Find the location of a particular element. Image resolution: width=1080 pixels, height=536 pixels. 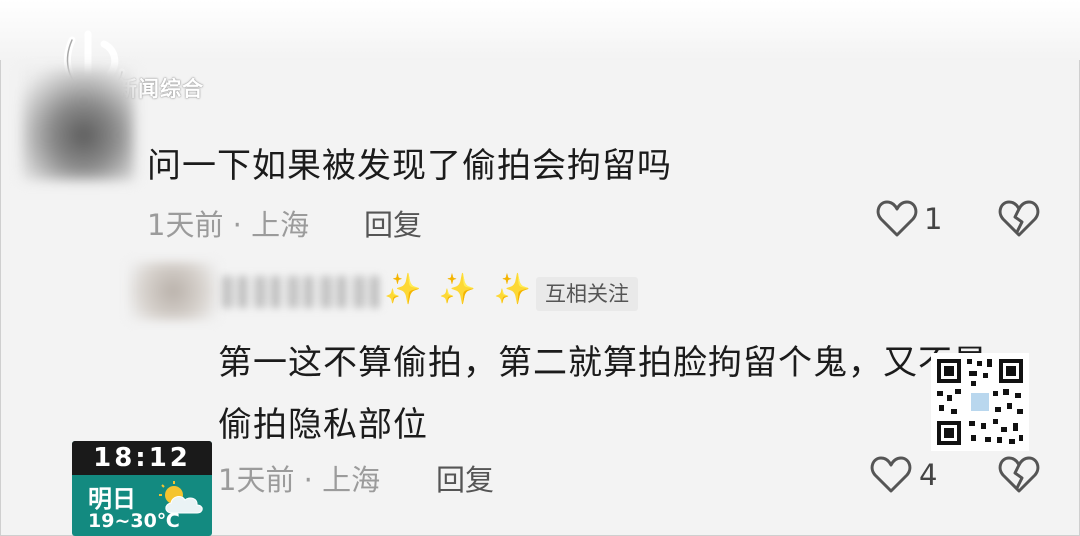

mutual-follow-badge: 互相关注 is located at coordinates (587, 294).